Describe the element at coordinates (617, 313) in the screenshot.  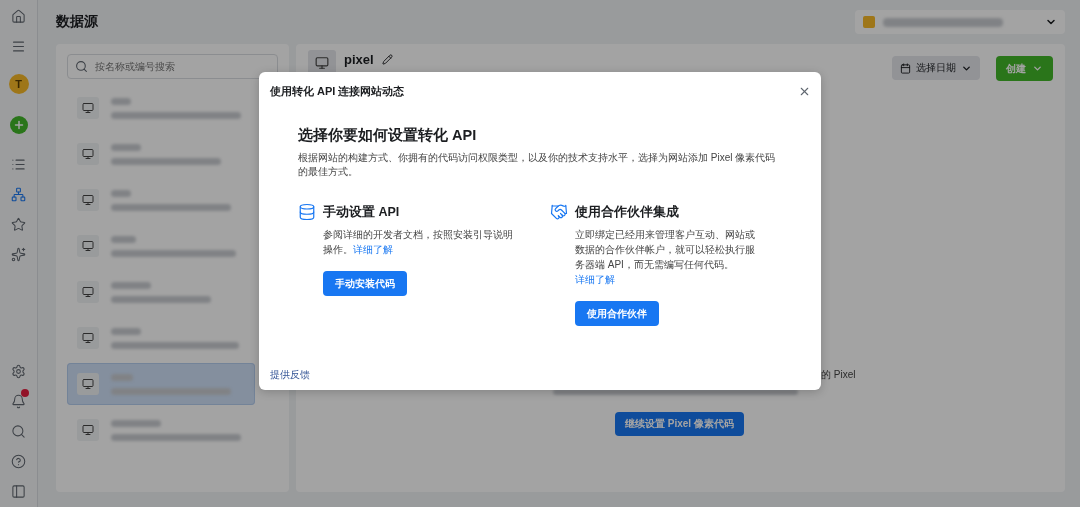
I see `option-button: 使用合作伙伴` at that location.